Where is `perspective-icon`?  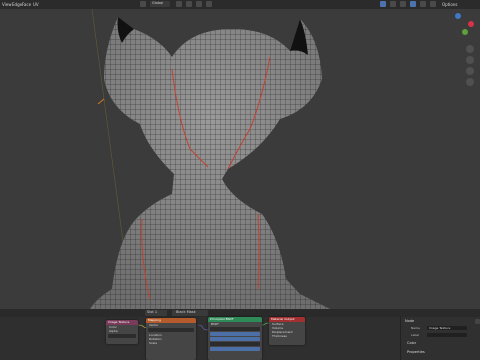
perspective-icon is located at coordinates (470, 82).